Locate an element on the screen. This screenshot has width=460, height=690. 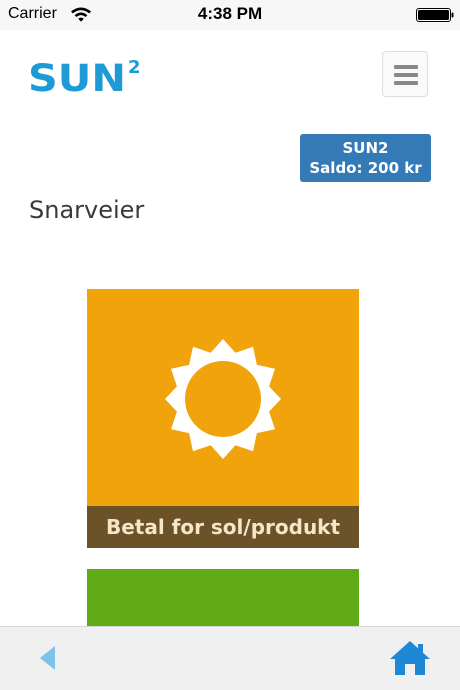
balance-account-name: SUN2 is located at coordinates (365, 148).